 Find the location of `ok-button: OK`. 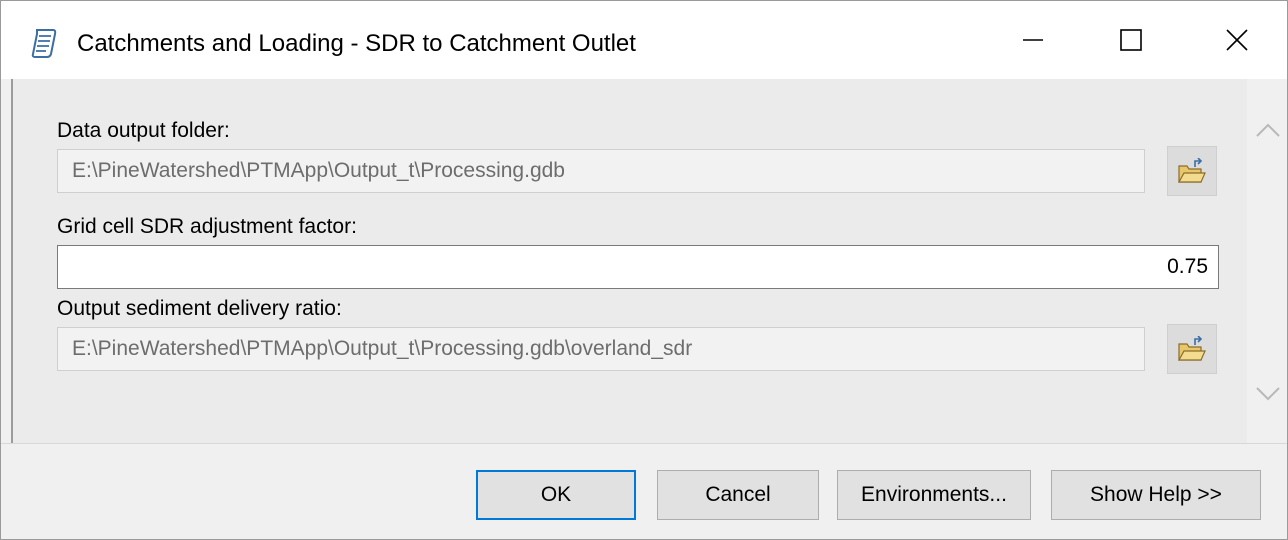

ok-button: OK is located at coordinates (556, 495).